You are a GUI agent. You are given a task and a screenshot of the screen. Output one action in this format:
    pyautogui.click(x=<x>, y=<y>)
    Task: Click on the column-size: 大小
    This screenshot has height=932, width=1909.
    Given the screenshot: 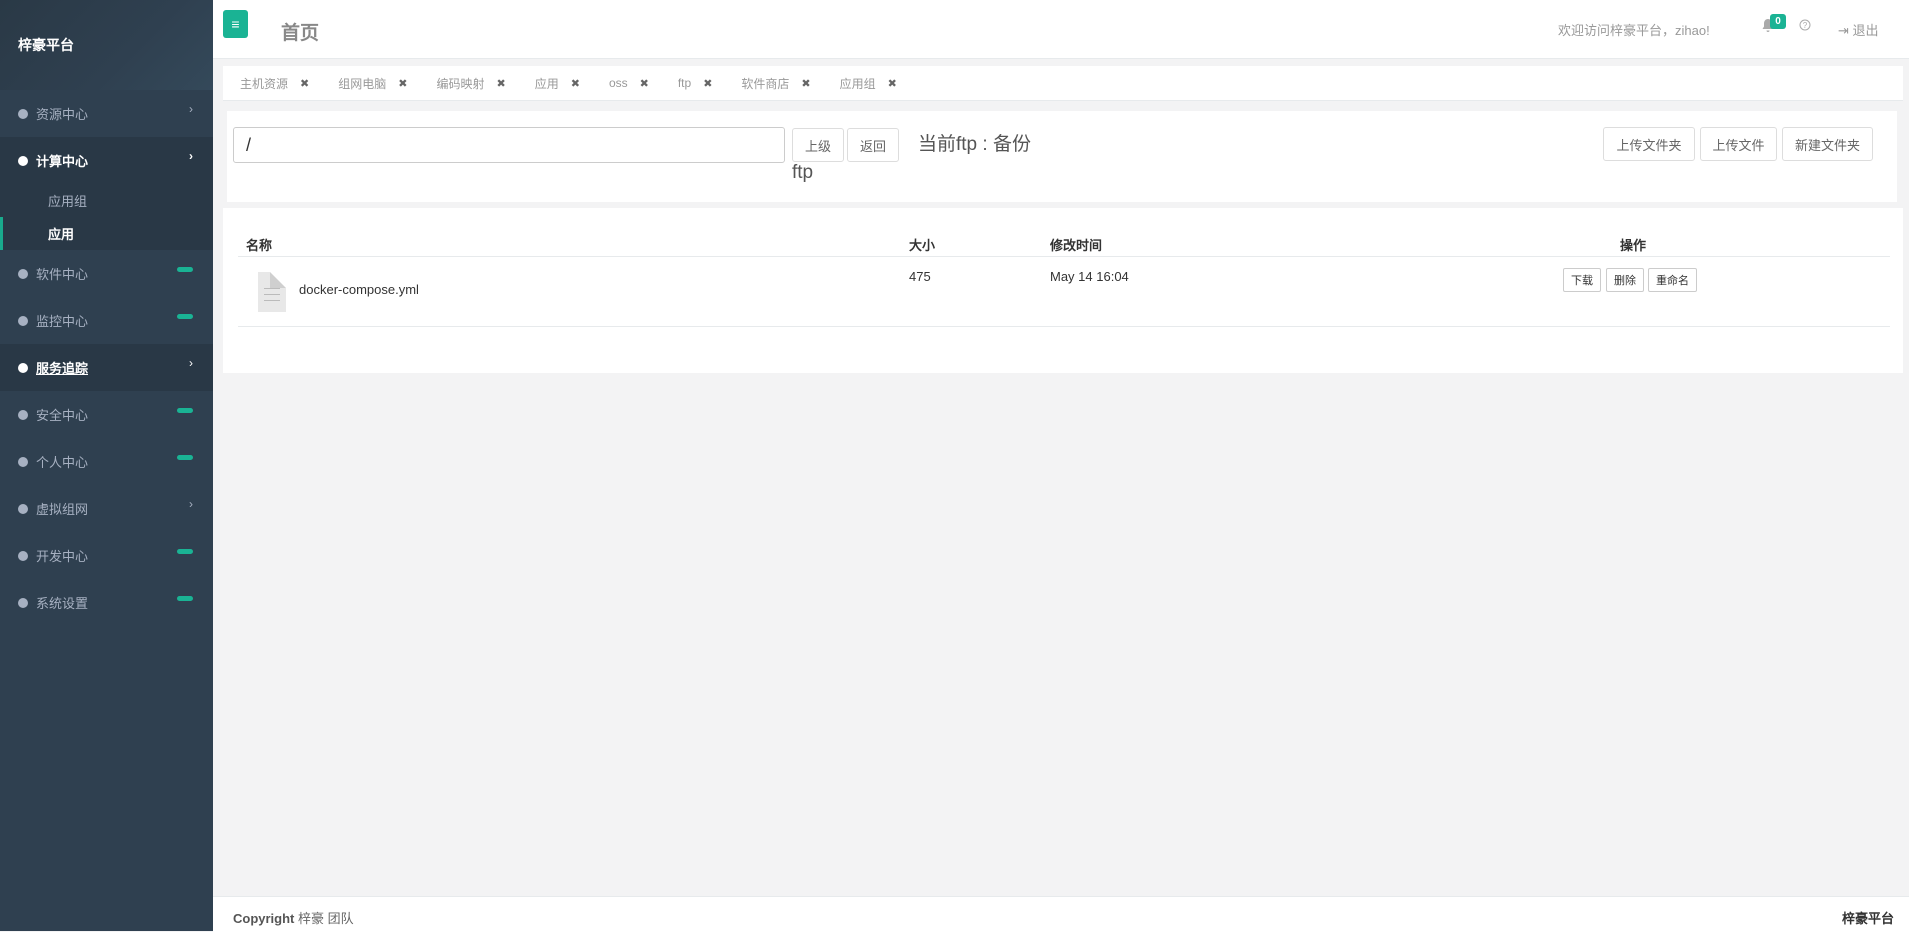 What is the action you would take?
    pyautogui.click(x=922, y=245)
    